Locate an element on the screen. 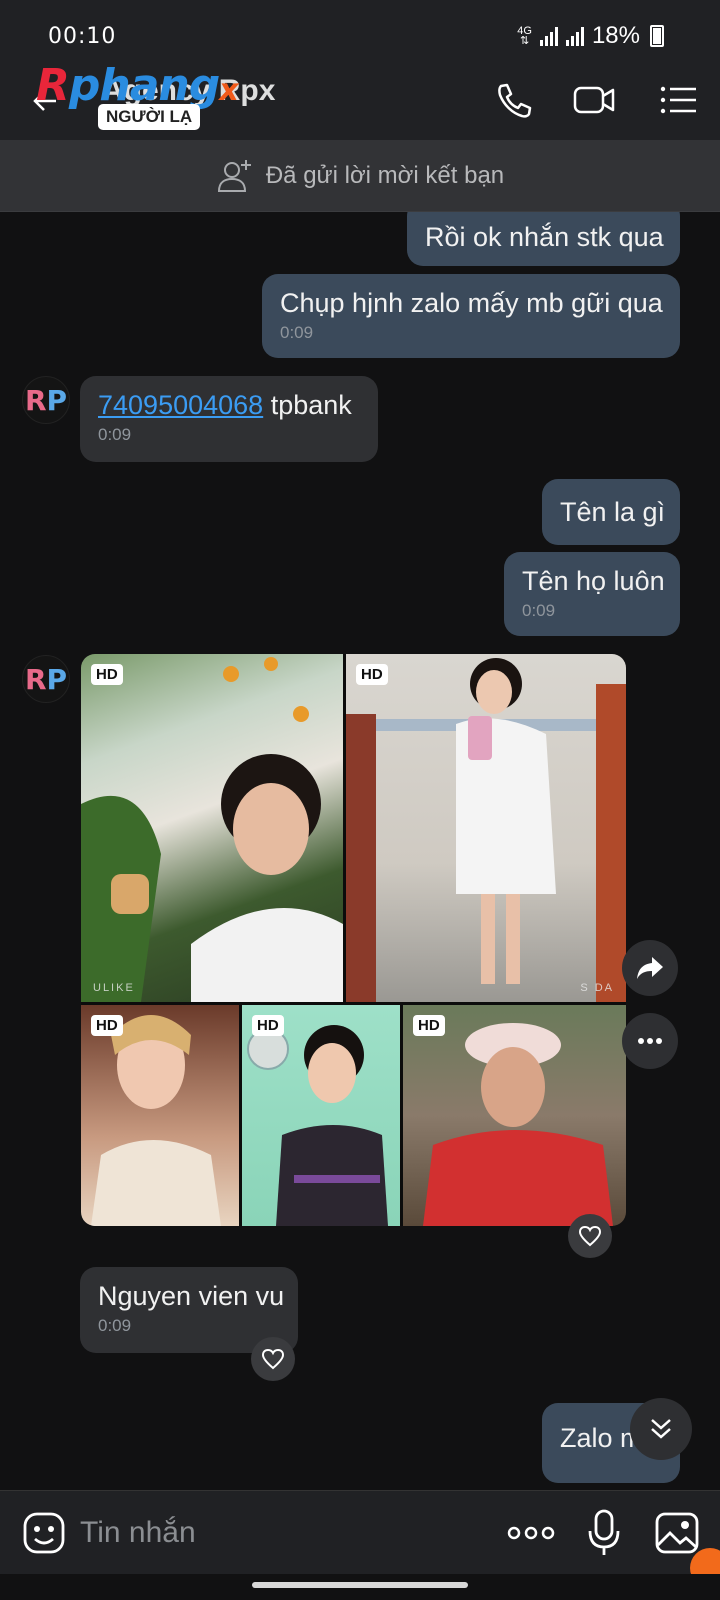 The width and height of the screenshot is (720, 1600). sticker-icon is located at coordinates (44, 1533).